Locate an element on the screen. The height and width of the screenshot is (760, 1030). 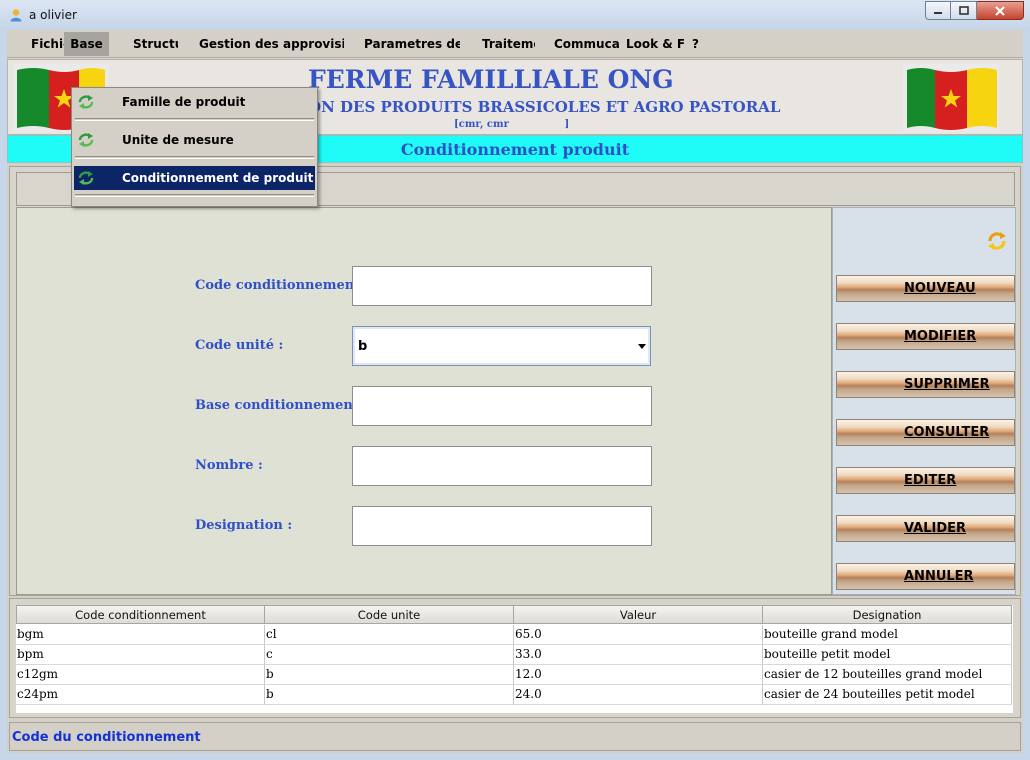
designation-label: Designation : is located at coordinates (244, 525).